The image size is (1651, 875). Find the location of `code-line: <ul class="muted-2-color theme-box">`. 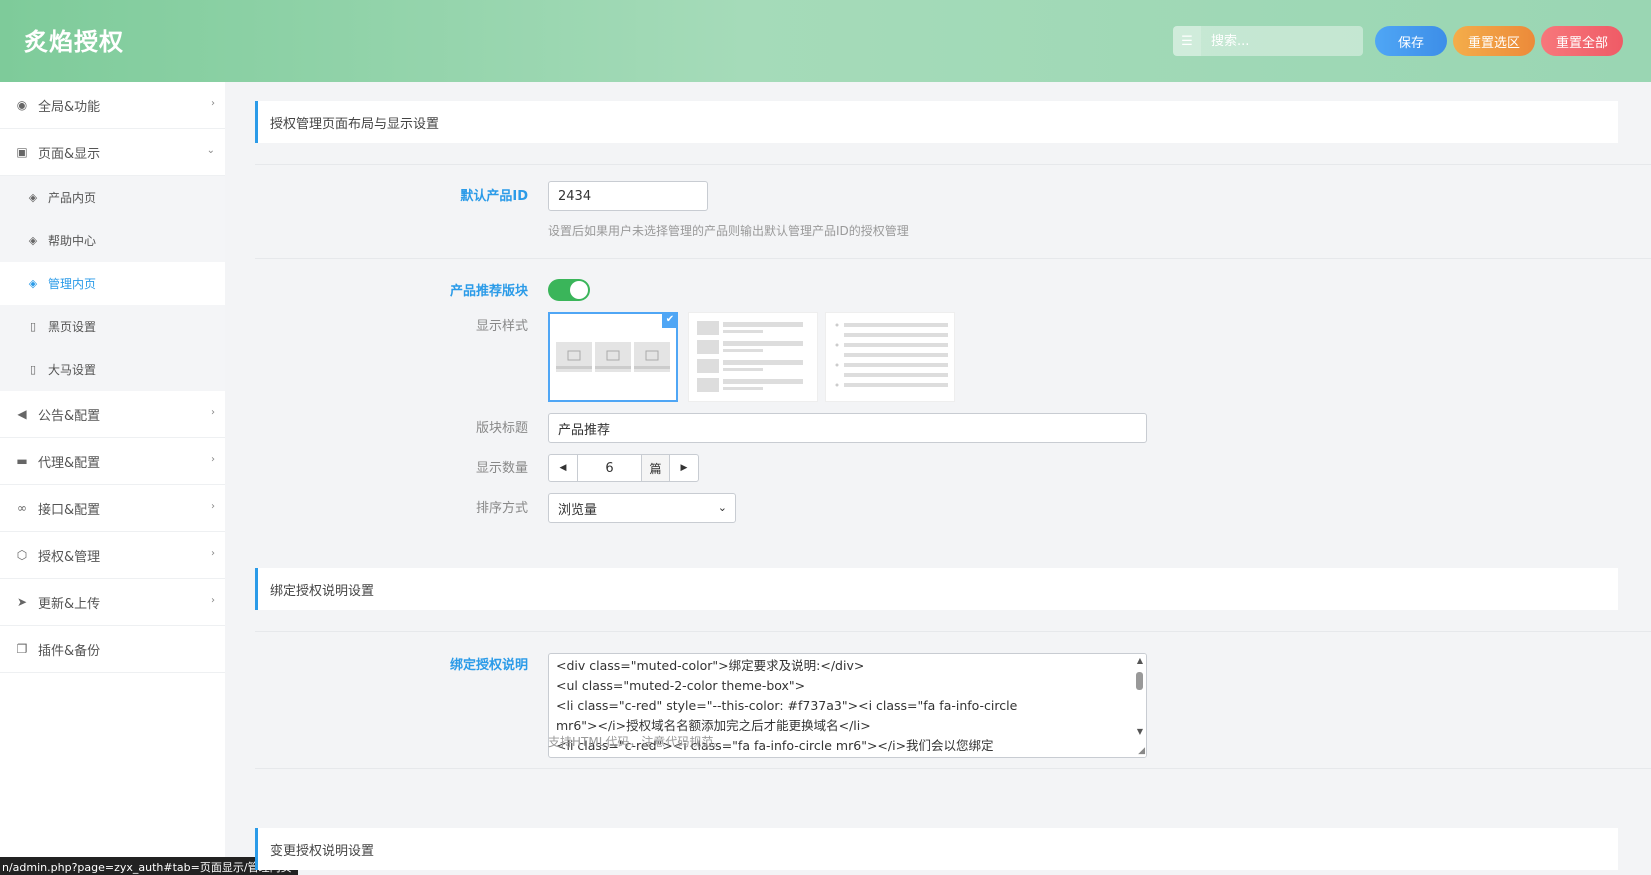

code-line: <ul class="muted-2-color theme-box"> is located at coordinates (681, 685).